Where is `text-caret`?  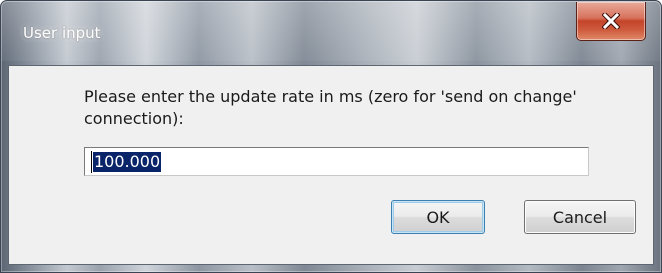 text-caret is located at coordinates (91, 162).